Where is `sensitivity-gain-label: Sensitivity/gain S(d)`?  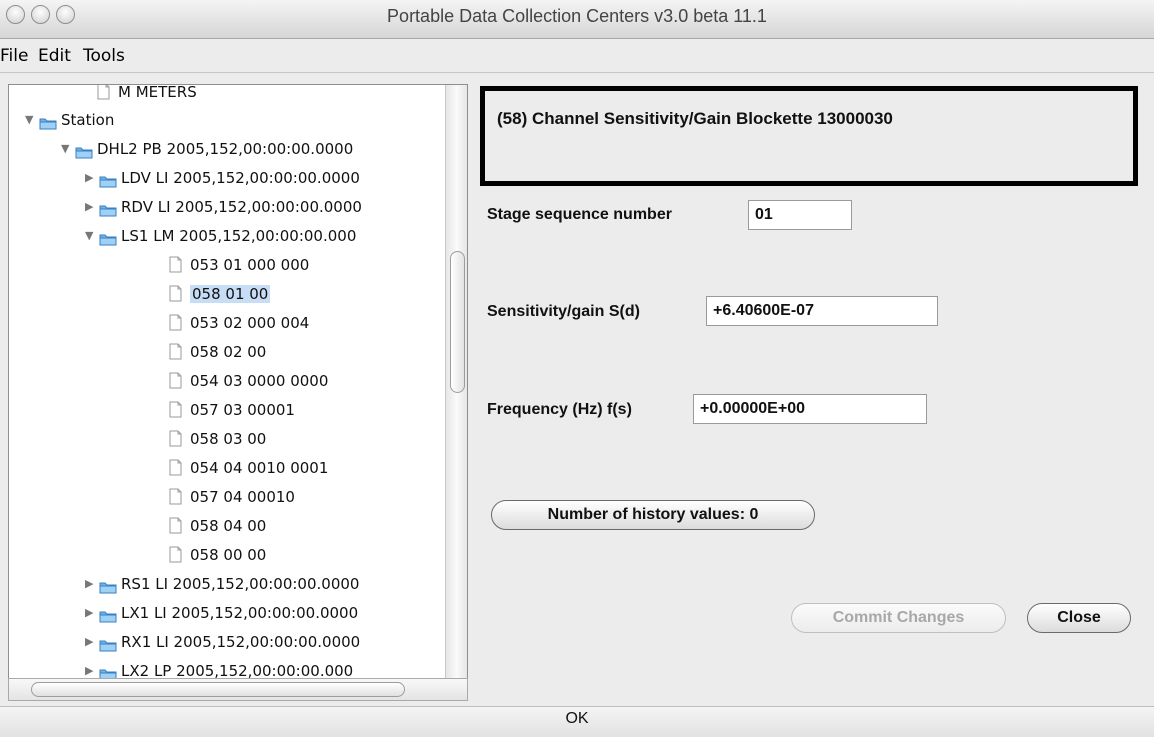 sensitivity-gain-label: Sensitivity/gain S(d) is located at coordinates (563, 311).